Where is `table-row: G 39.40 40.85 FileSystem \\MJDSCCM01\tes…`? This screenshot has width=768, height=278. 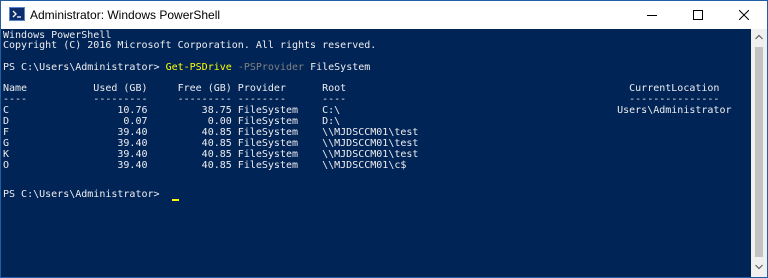 table-row: G 39.40 40.85 FileSystem \\MJDSCCM01\tes… is located at coordinates (211, 143).